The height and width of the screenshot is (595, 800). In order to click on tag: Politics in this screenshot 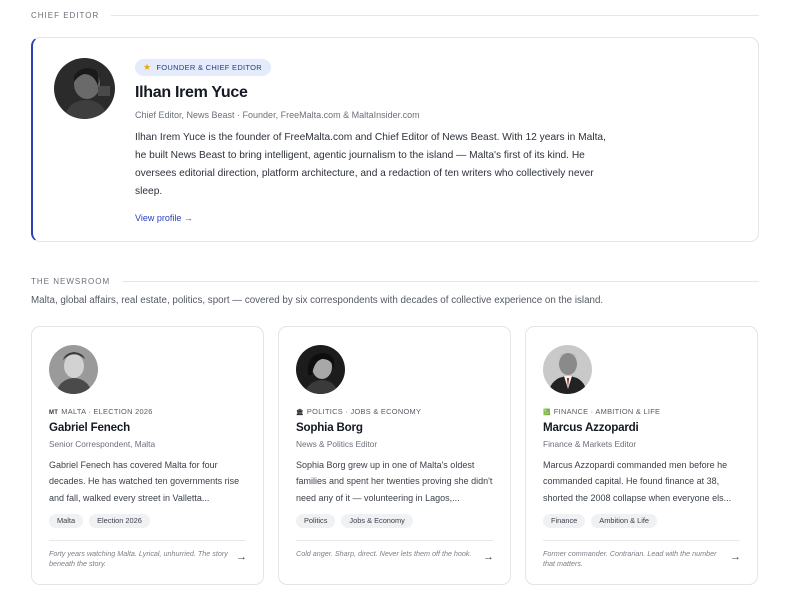, I will do `click(316, 521)`.